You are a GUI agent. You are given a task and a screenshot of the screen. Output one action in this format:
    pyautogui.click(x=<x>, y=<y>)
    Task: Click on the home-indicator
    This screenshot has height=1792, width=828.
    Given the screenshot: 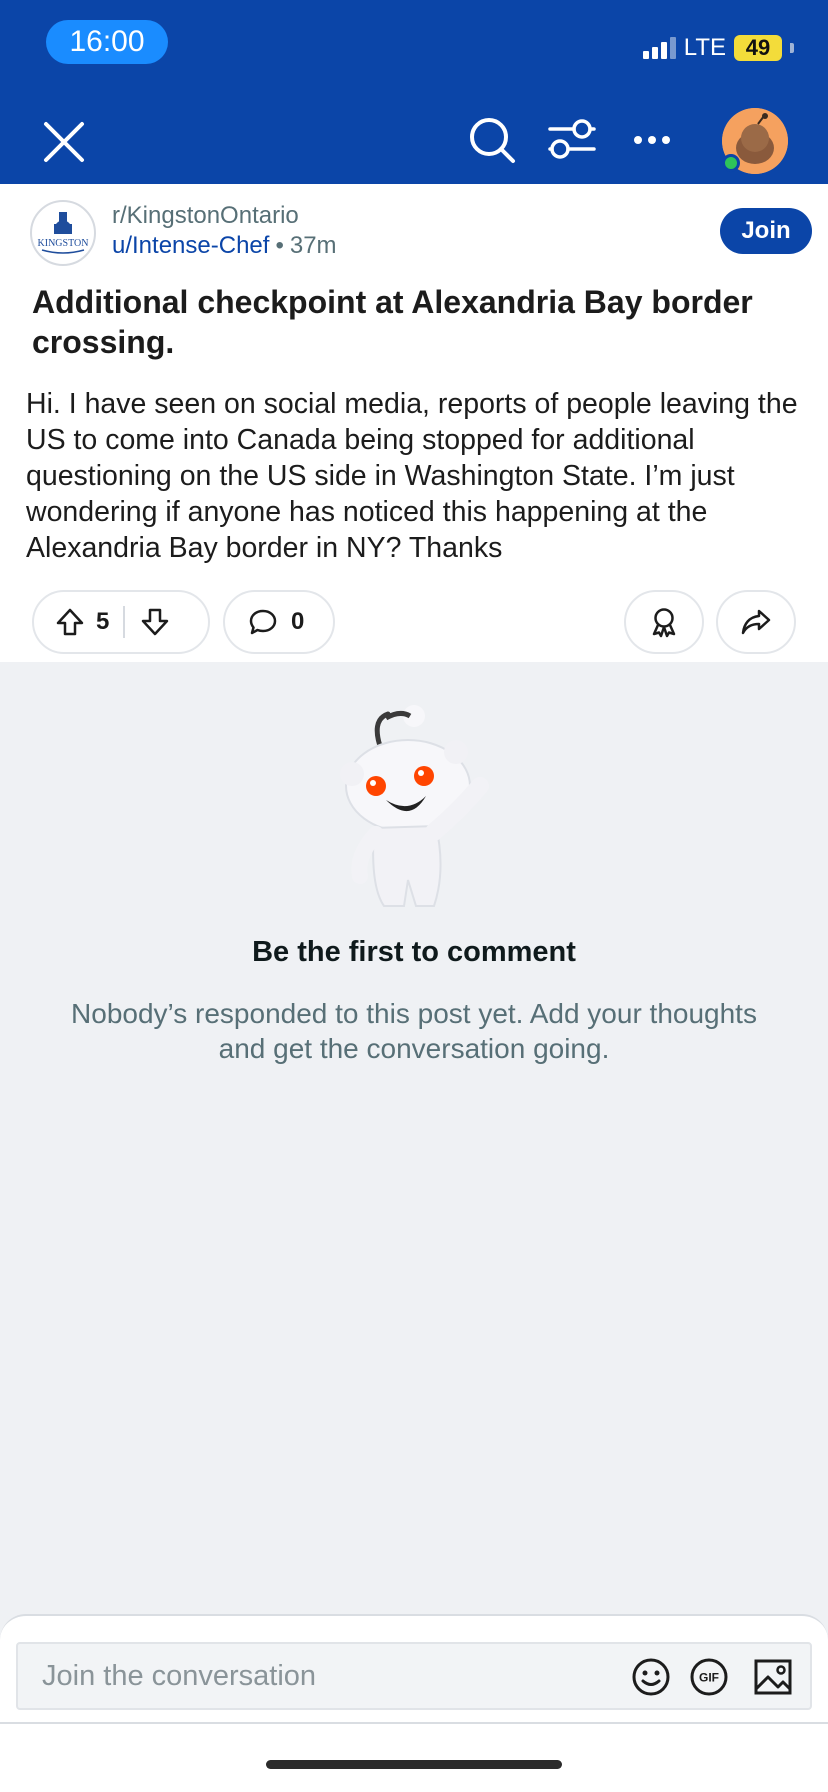 What is the action you would take?
    pyautogui.click(x=414, y=1764)
    